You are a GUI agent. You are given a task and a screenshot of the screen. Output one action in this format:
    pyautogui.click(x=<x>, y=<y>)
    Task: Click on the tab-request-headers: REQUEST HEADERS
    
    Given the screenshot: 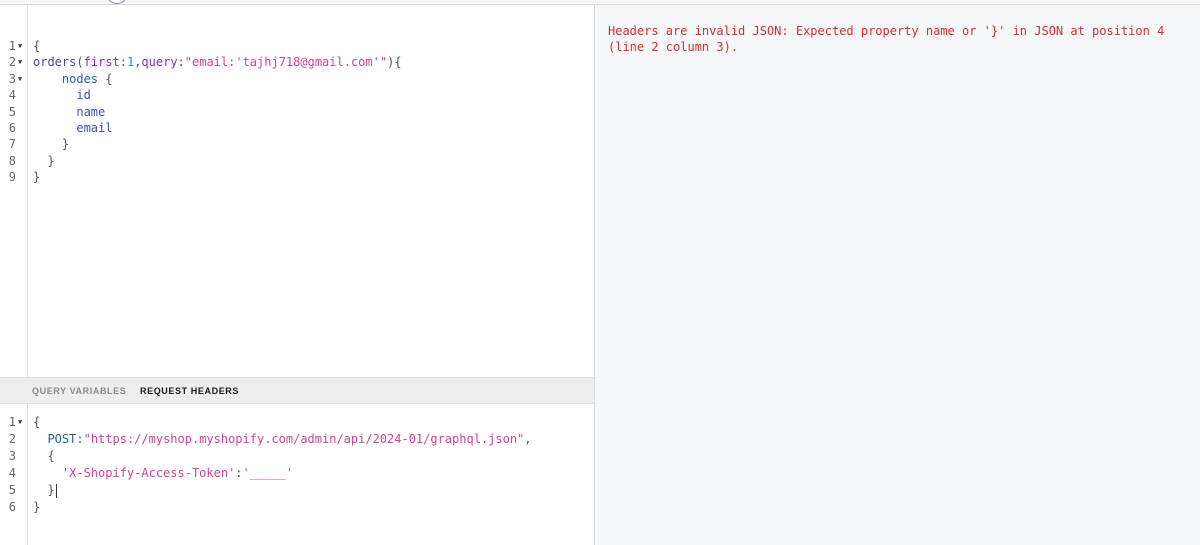 What is the action you would take?
    pyautogui.click(x=189, y=391)
    